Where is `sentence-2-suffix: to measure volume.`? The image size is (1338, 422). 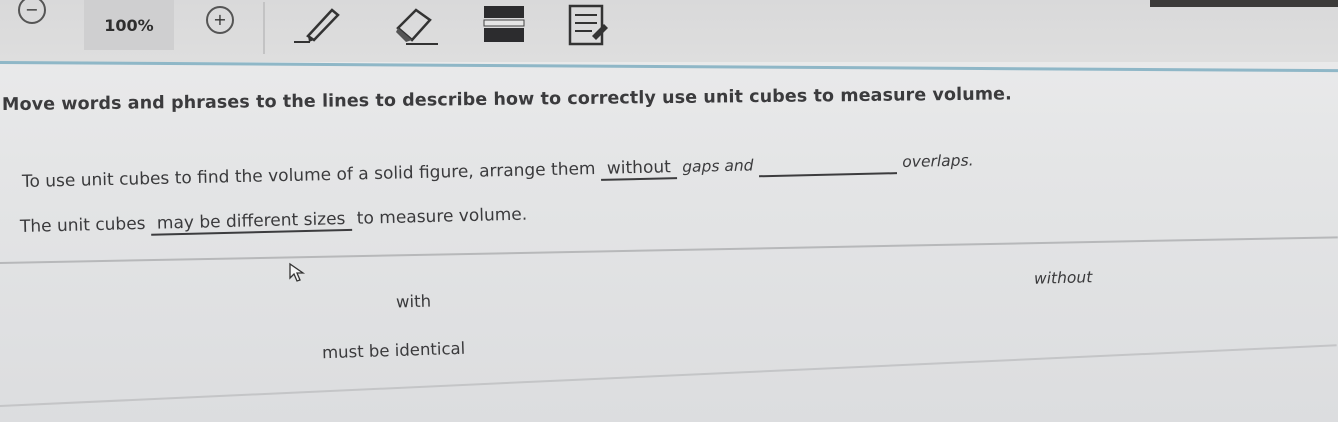
sentence-2-suffix: to measure volume. is located at coordinates (442, 216).